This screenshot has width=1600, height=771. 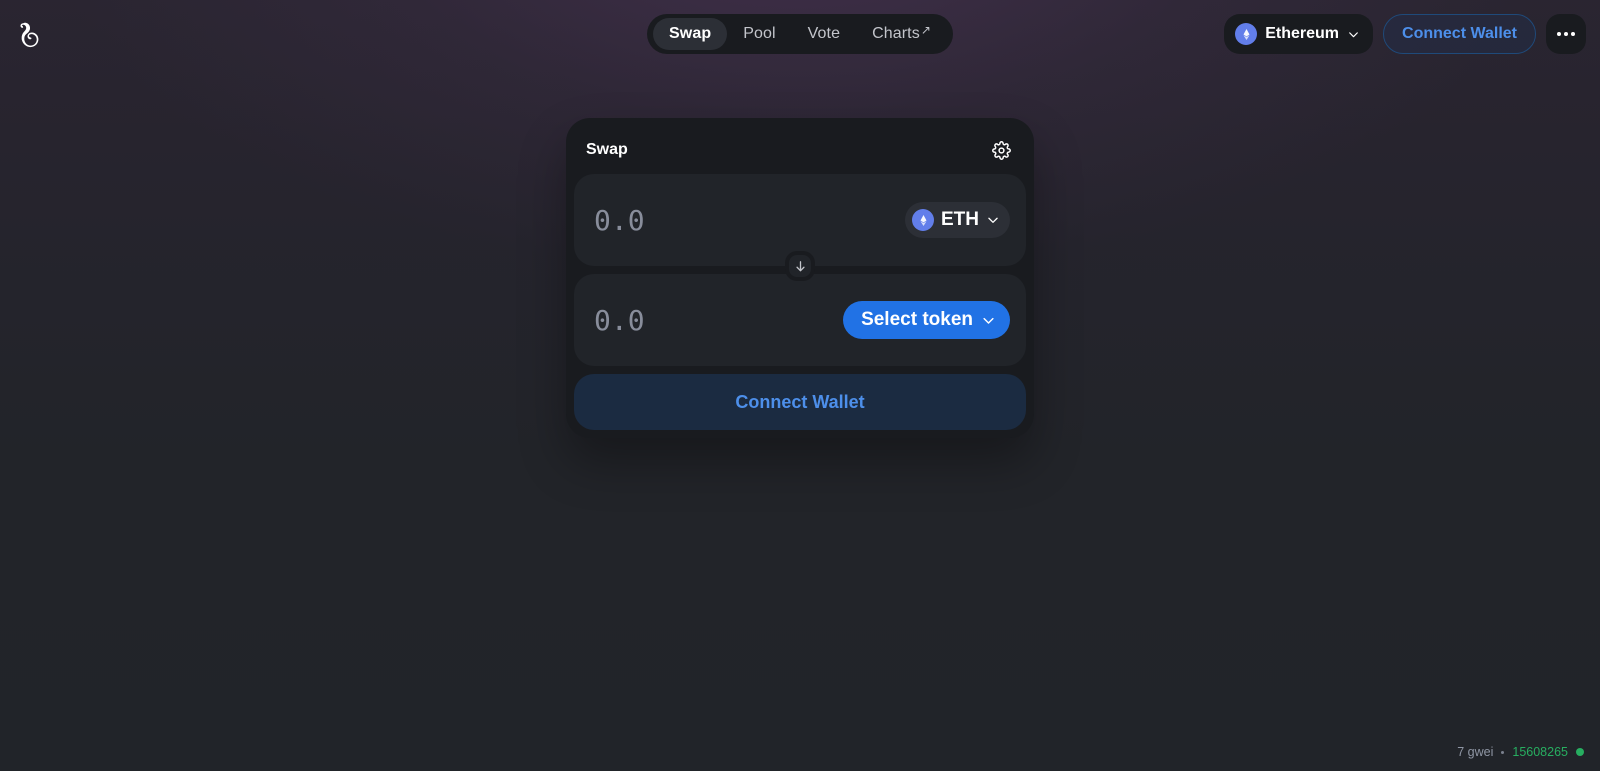 I want to click on header-right-controls: Ethereum Connect Wallet, so click(x=1405, y=34).